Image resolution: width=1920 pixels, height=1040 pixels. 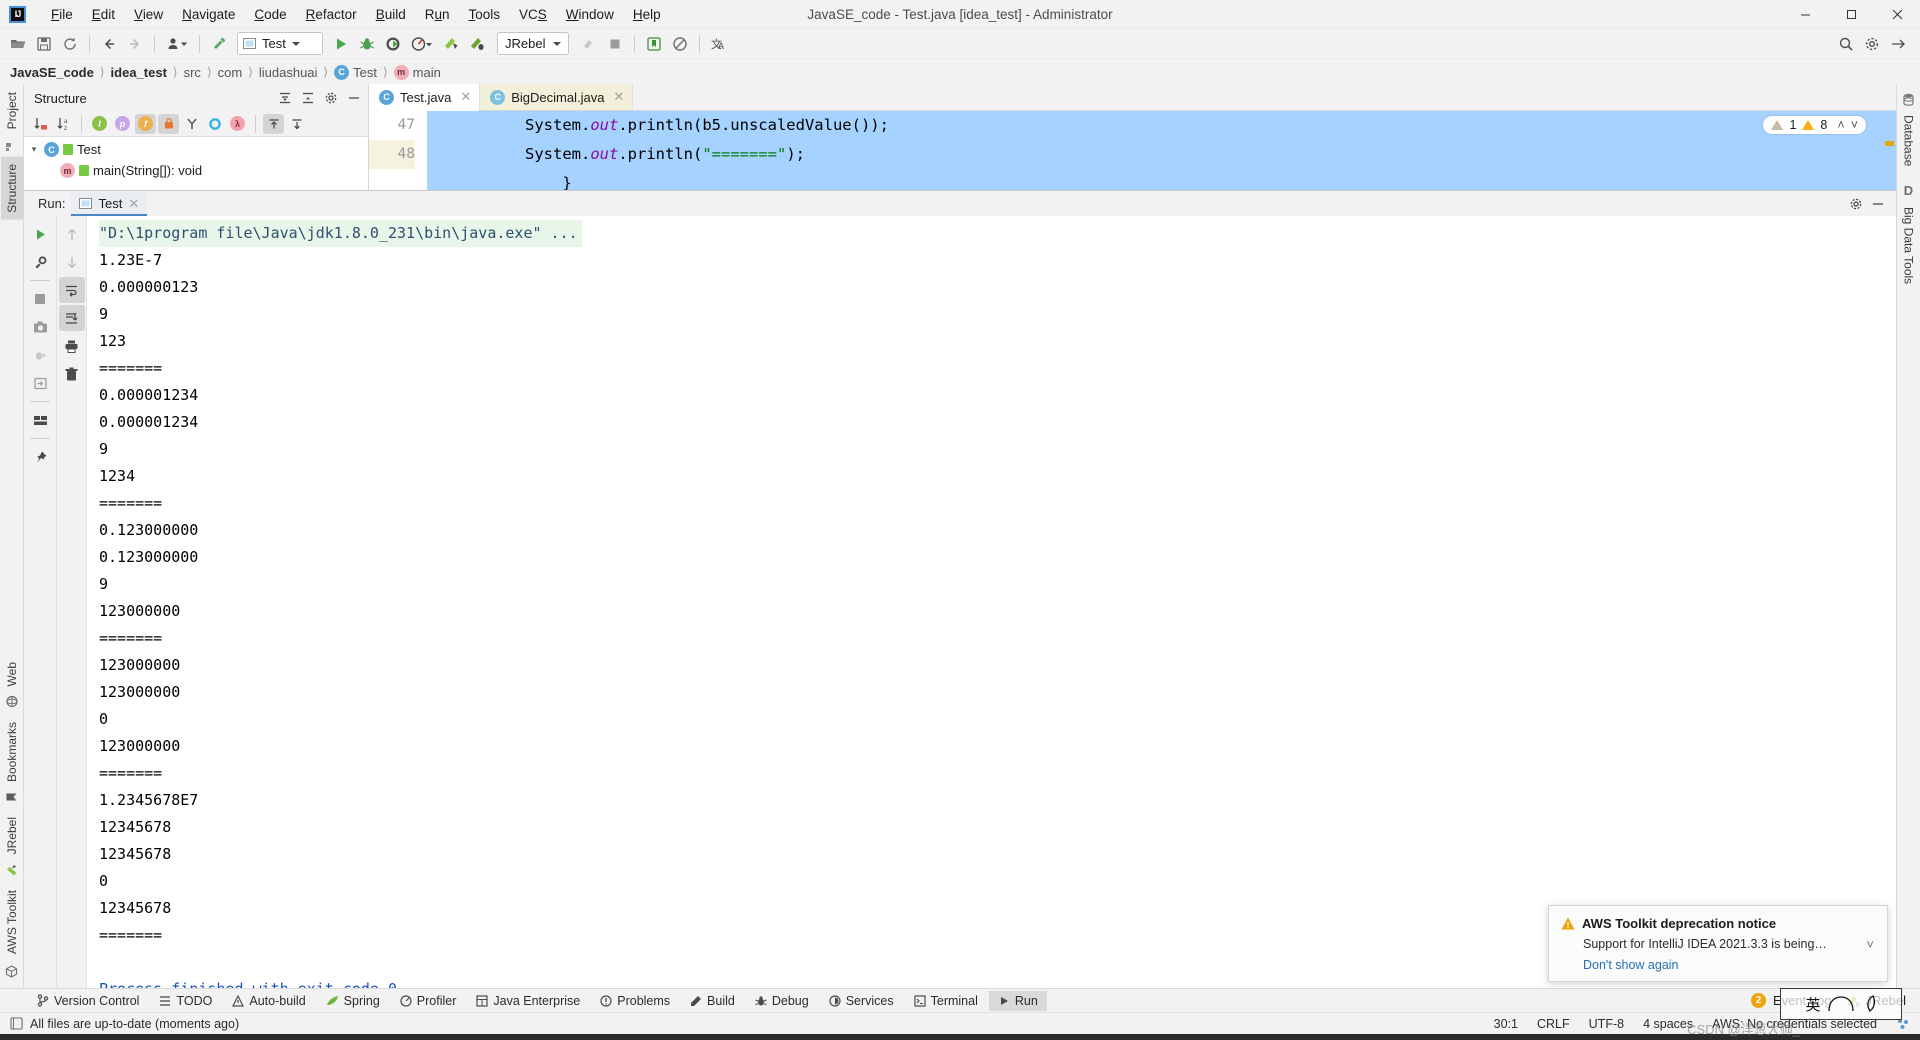 I want to click on menu-build: Build, so click(x=391, y=14).